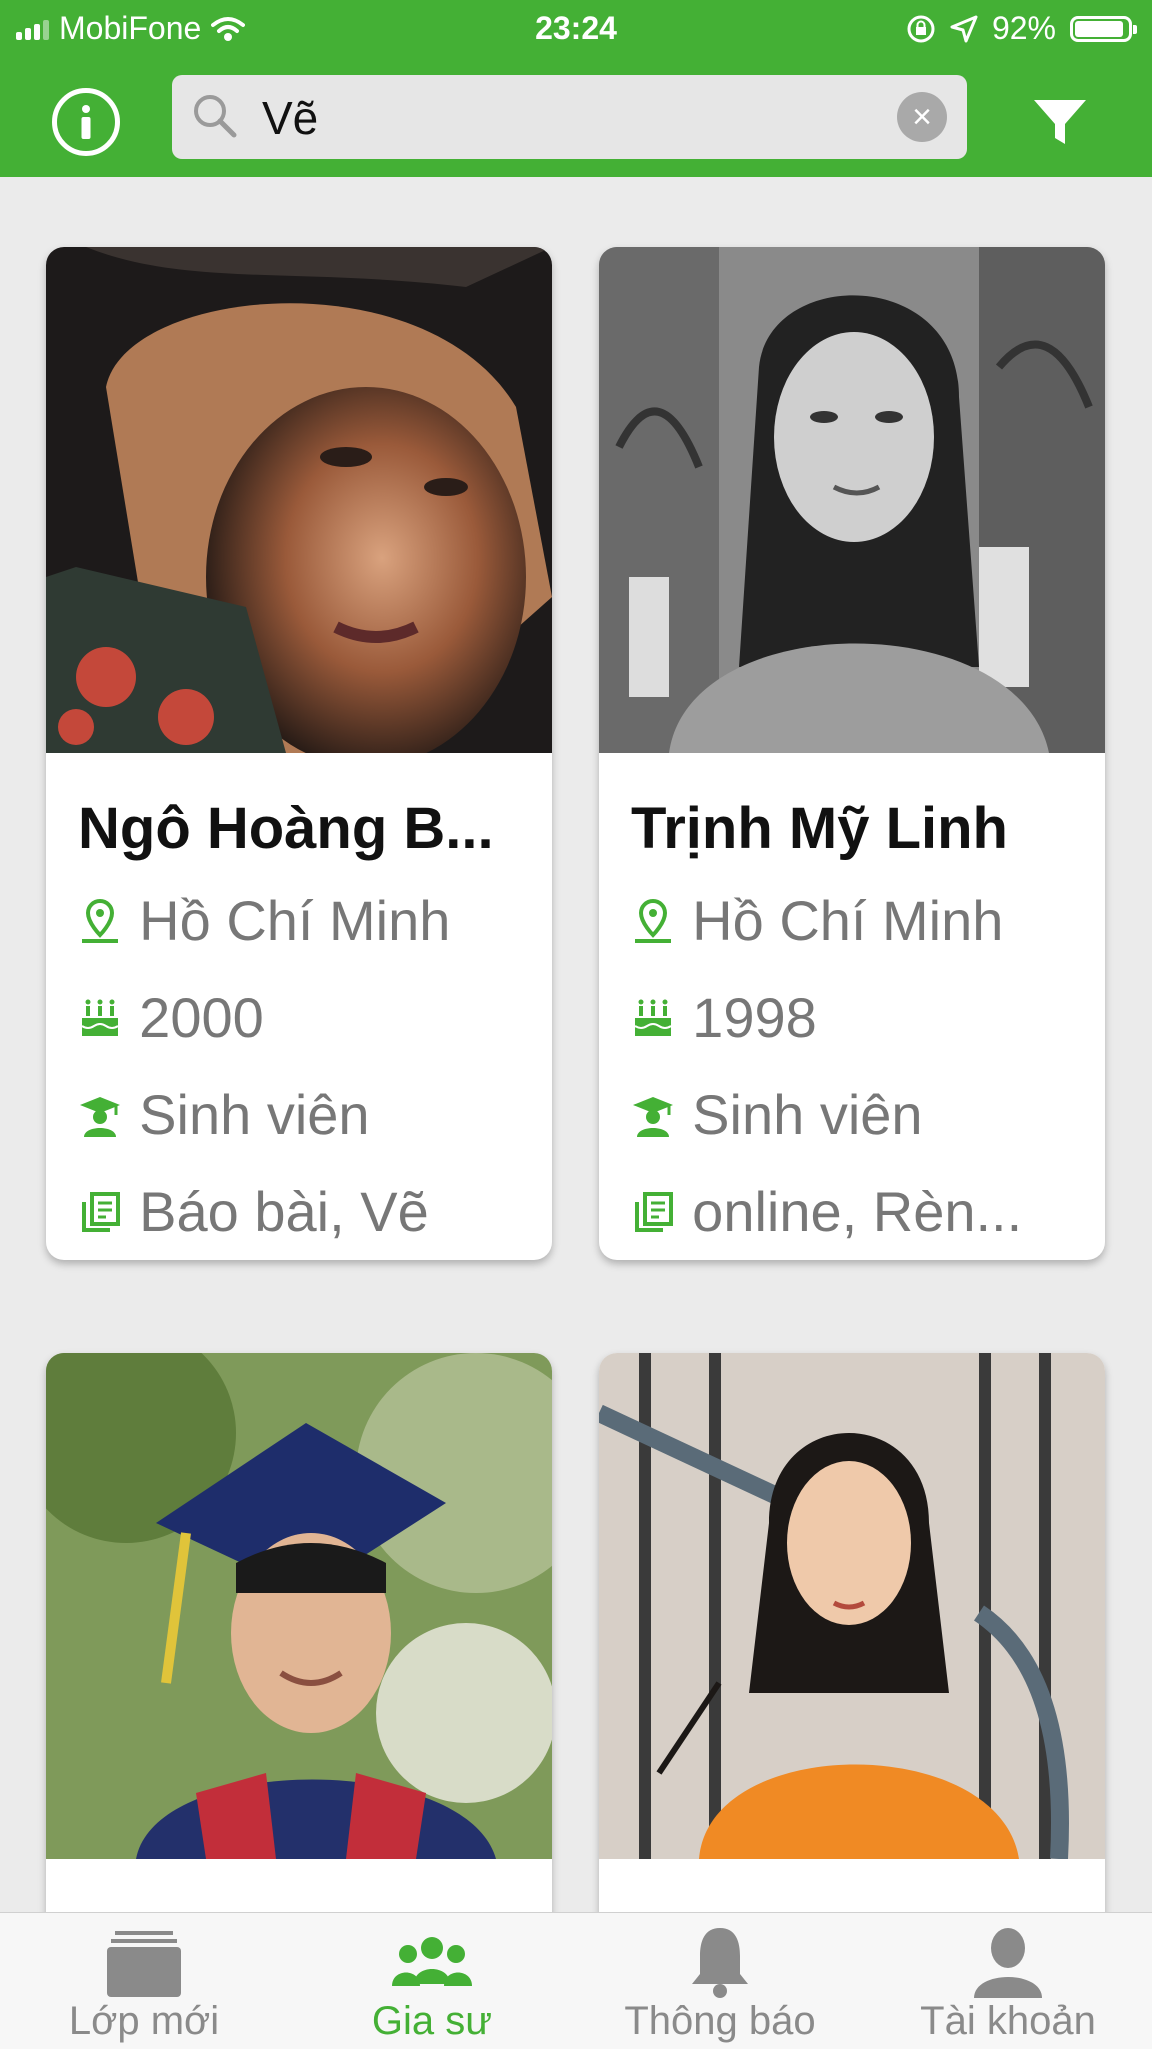 The width and height of the screenshot is (1152, 2049). What do you see at coordinates (432, 1962) in the screenshot?
I see `tutors-icon` at bounding box center [432, 1962].